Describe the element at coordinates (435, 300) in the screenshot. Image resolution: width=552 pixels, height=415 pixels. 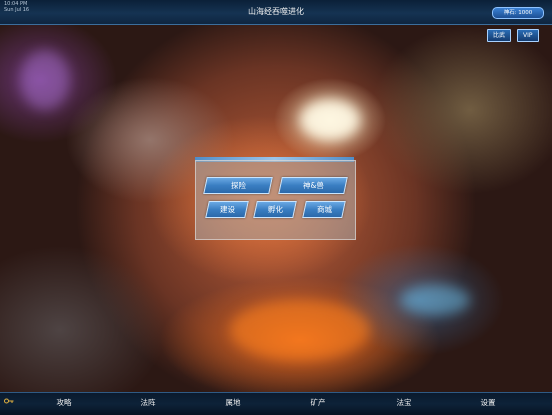
I see `blue-magic-glow` at that location.